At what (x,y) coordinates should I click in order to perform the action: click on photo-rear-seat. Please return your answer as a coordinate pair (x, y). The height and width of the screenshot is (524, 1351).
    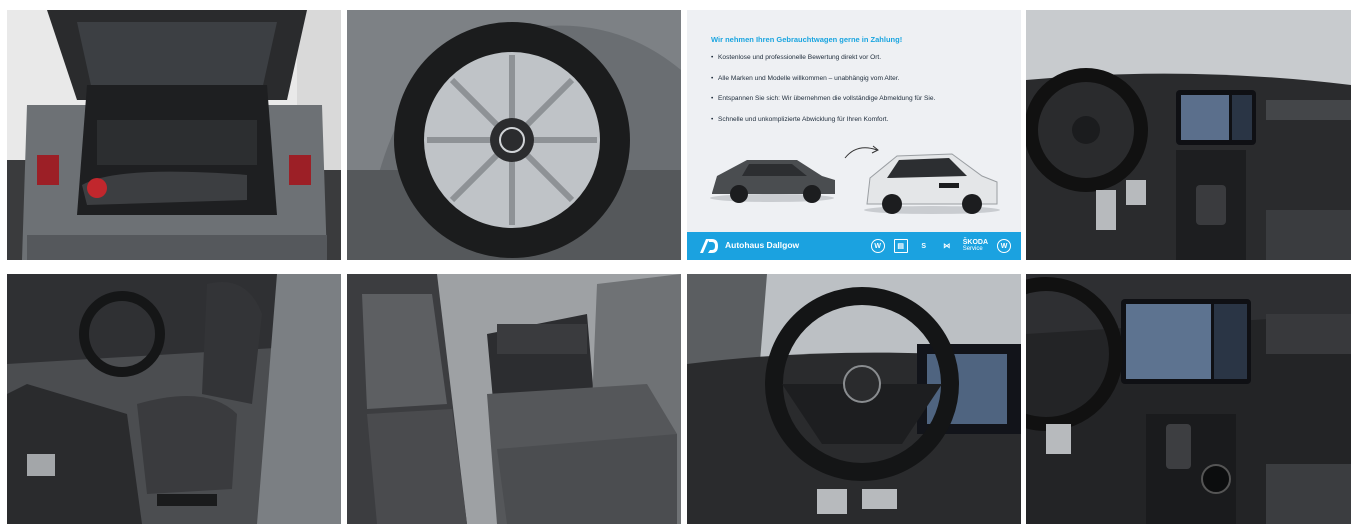
    Looking at the image, I should click on (514, 399).